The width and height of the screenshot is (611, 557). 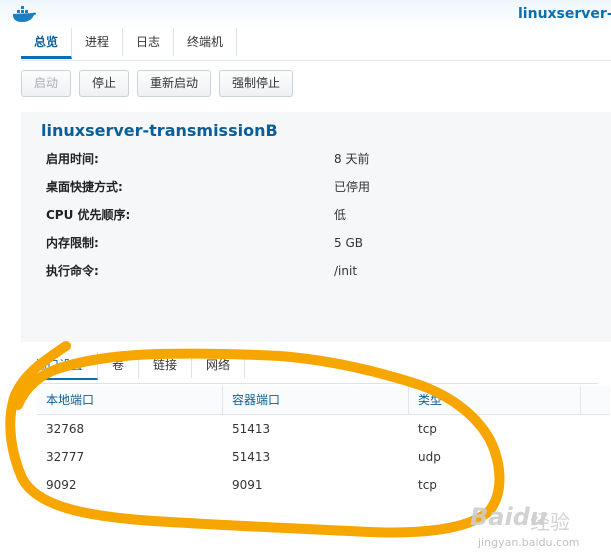 I want to click on column-header-type: 类型, so click(x=495, y=400).